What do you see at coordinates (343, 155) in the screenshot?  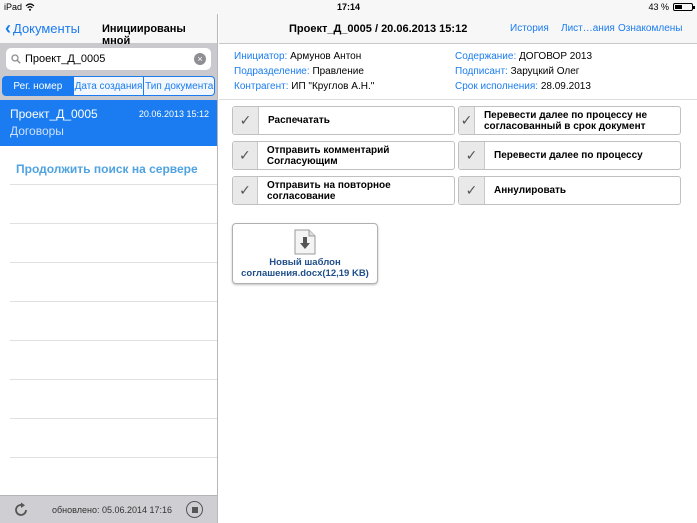 I see `send-comment-button: ✓ Отправить комментарий Согласующим` at bounding box center [343, 155].